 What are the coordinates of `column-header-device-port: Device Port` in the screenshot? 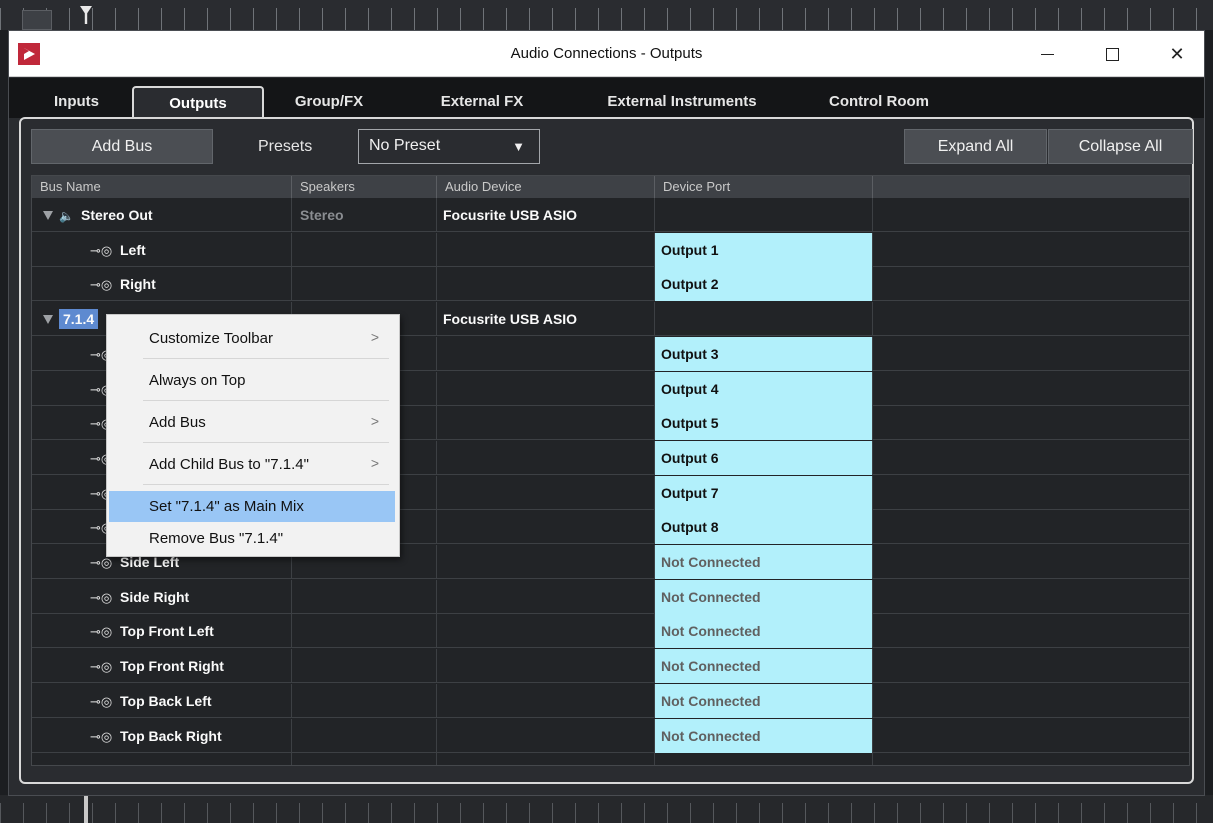 It's located at (764, 187).